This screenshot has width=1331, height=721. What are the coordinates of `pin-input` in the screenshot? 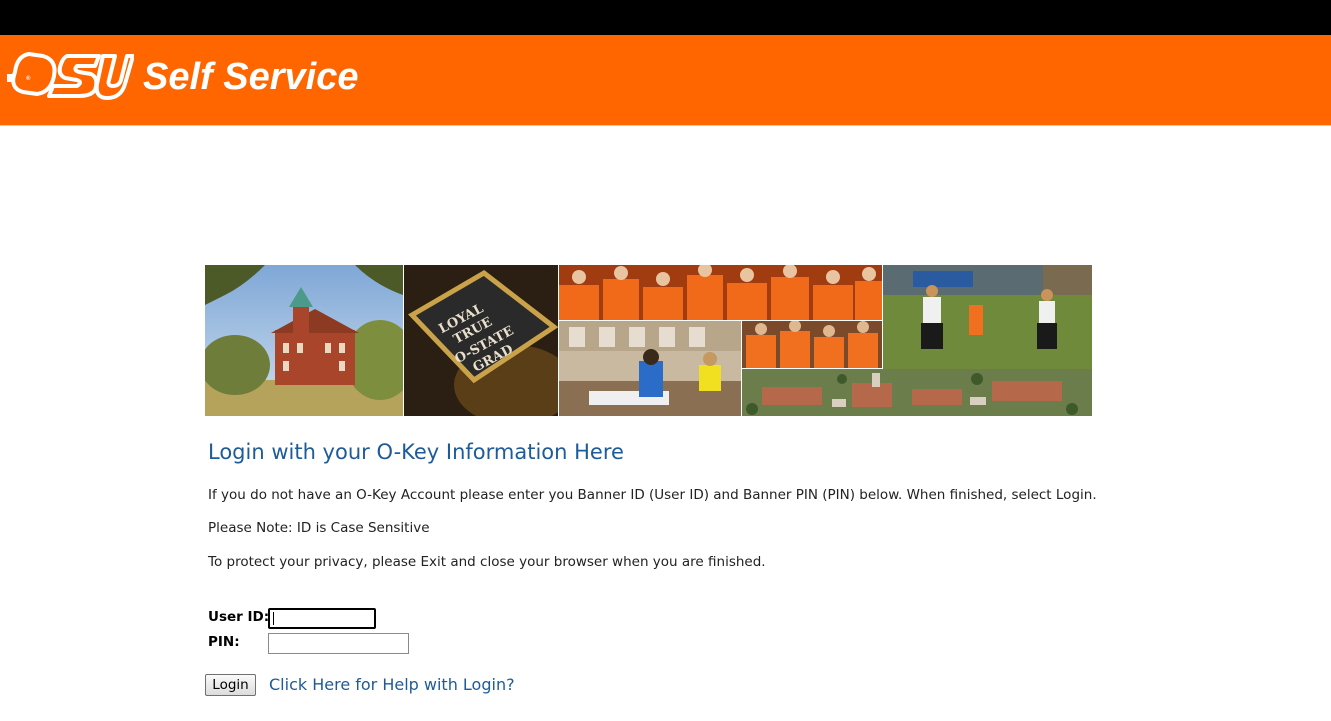 It's located at (338, 643).